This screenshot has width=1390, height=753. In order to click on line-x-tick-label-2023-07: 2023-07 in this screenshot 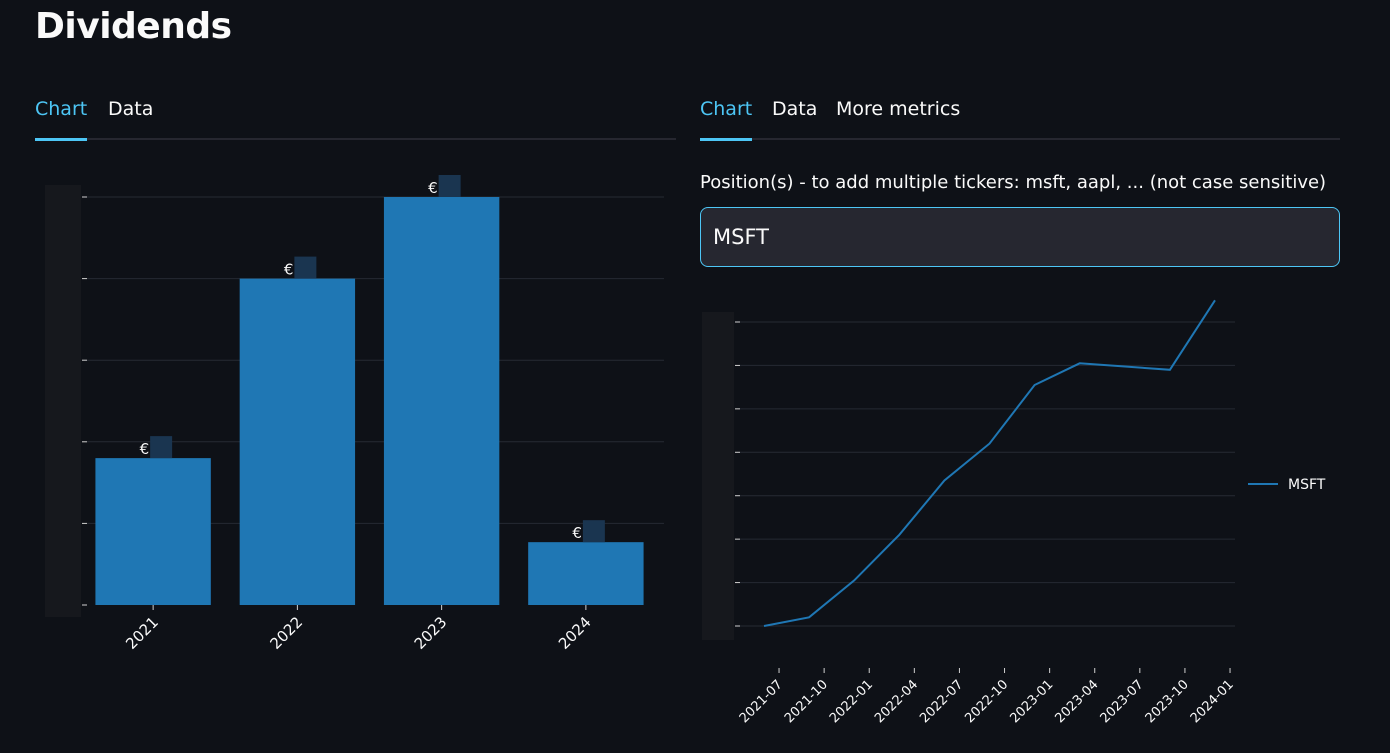, I will do `click(1122, 701)`.